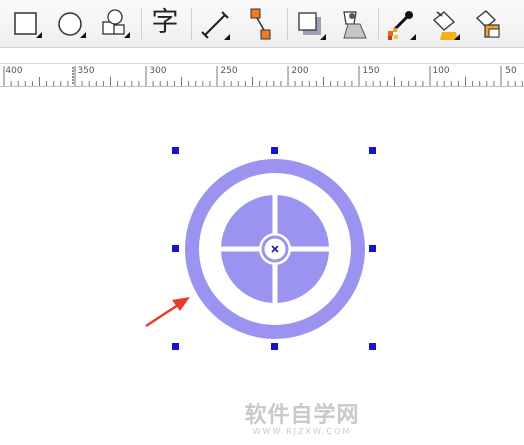 The image size is (524, 445). Describe the element at coordinates (372, 346) in the screenshot. I see `selection-handle-bottom-right` at that location.